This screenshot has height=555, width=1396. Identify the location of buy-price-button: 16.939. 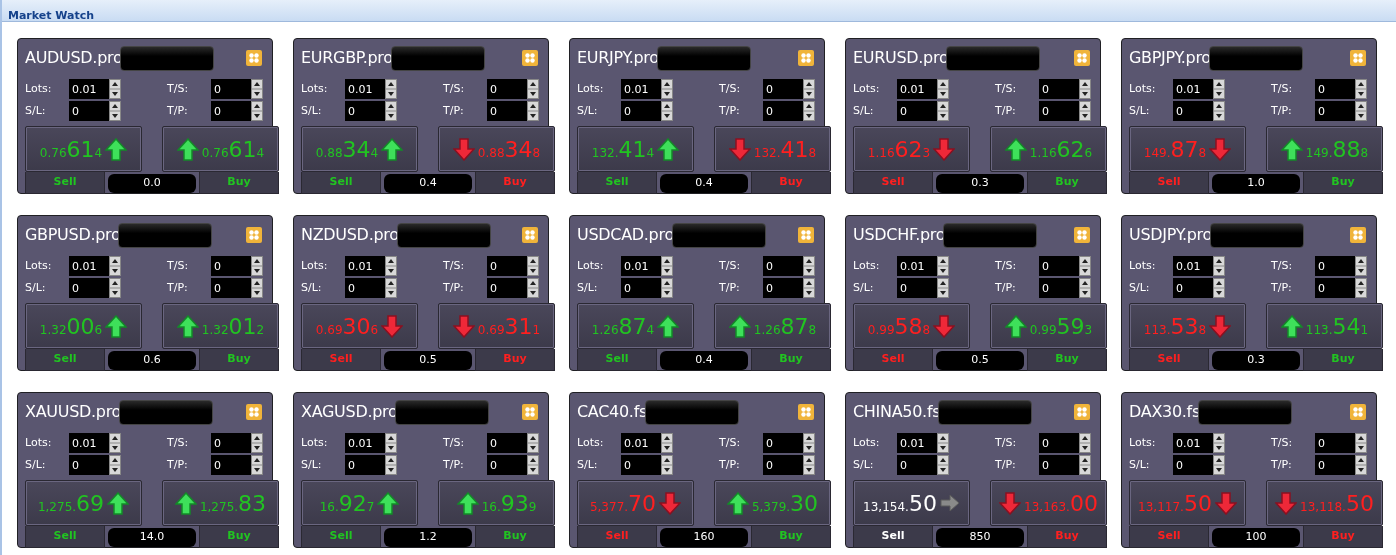
(496, 503).